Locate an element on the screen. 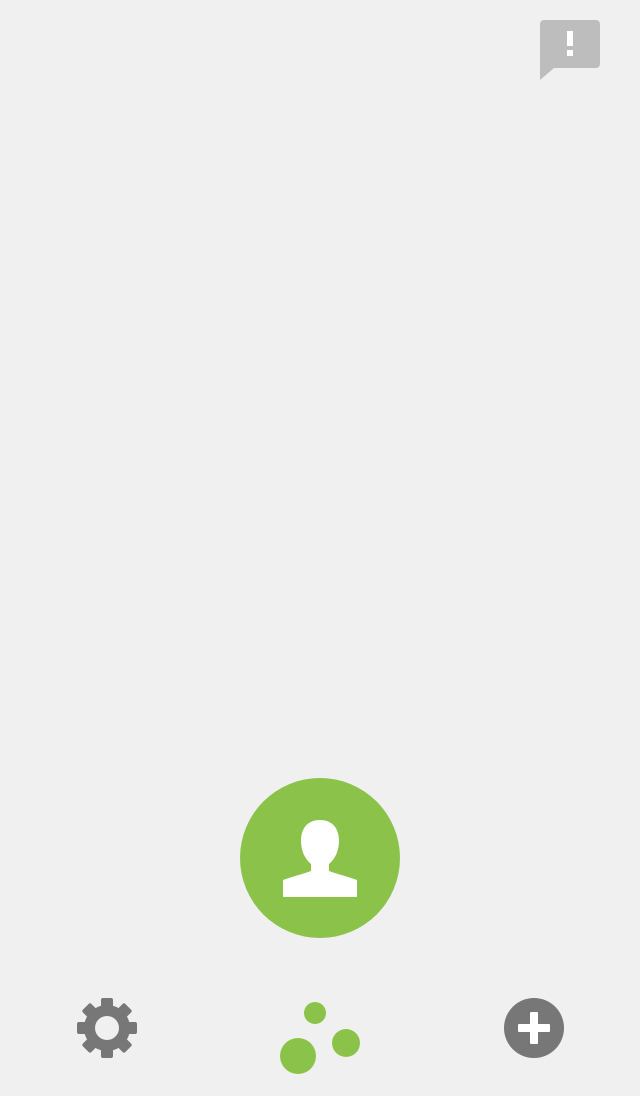 This screenshot has width=640, height=1096. person-icon is located at coordinates (320, 858).